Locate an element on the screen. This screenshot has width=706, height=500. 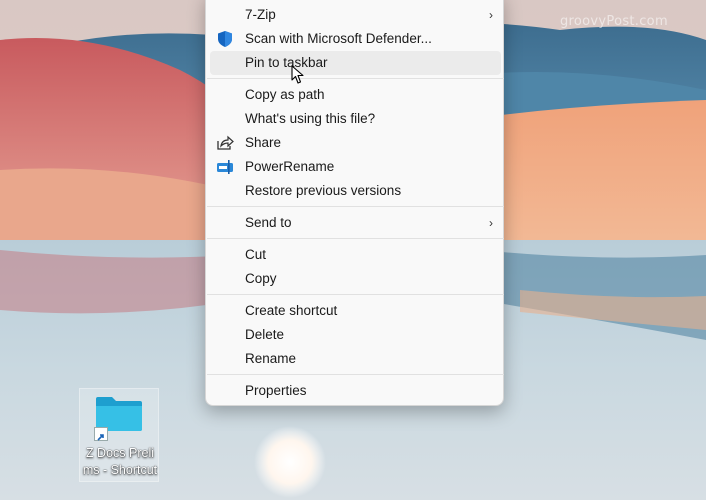
menu-item-powerrename: PowerRename is located at coordinates (355, 167).